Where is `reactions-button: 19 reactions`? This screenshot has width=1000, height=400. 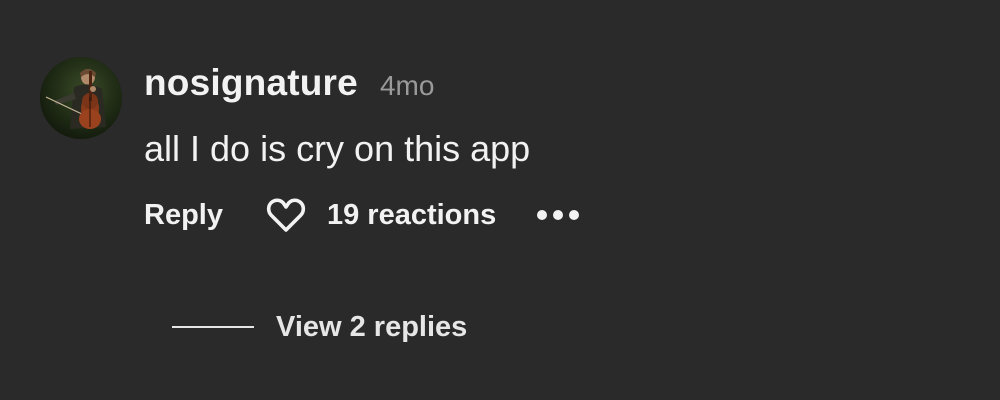 reactions-button: 19 reactions is located at coordinates (380, 215).